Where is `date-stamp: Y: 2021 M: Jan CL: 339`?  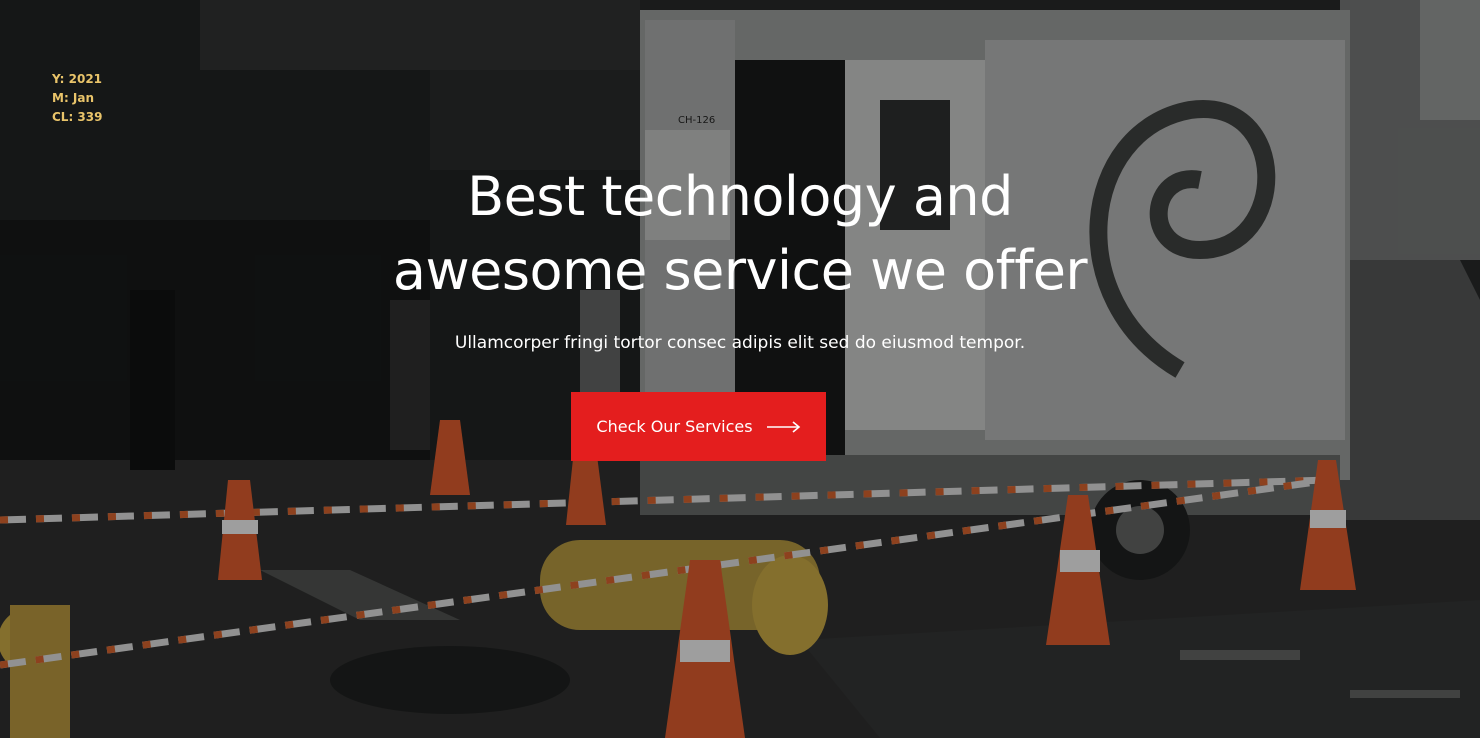 date-stamp: Y: 2021 M: Jan CL: 339 is located at coordinates (77, 98).